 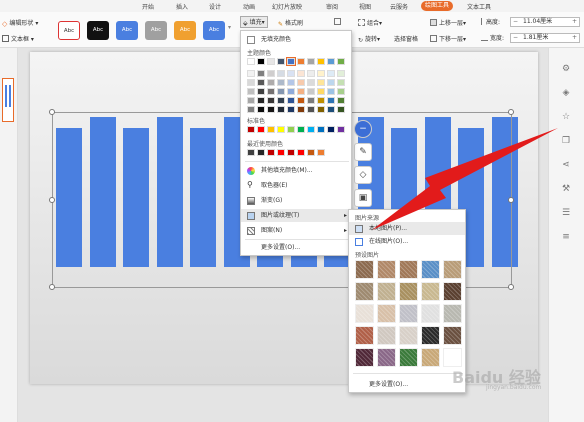 I want to click on annotation-arrow, so click(x=465, y=179).